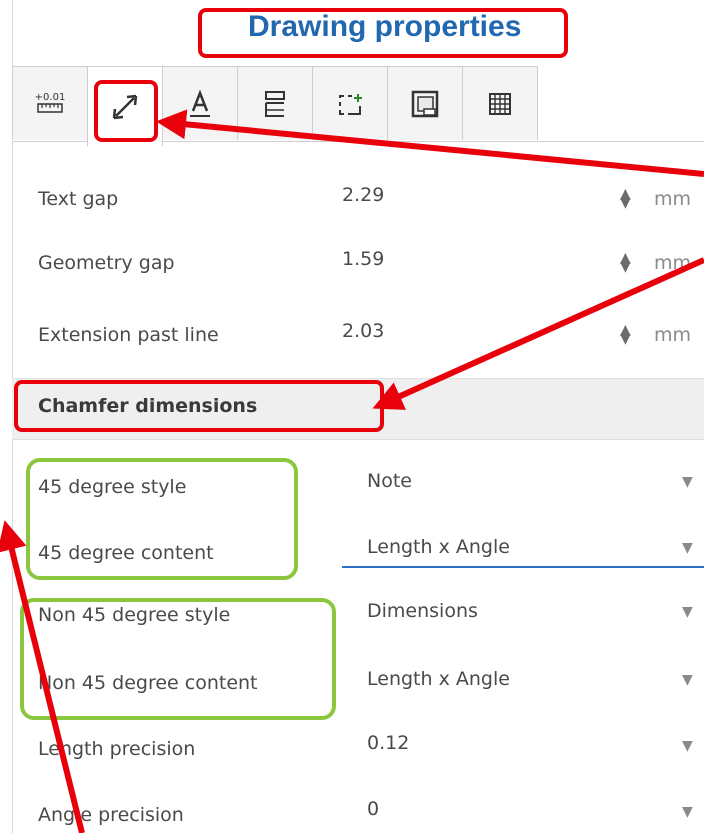  Describe the element at coordinates (625, 334) in the screenshot. I see `extension-past-line-spinner: ▲ ▼` at that location.